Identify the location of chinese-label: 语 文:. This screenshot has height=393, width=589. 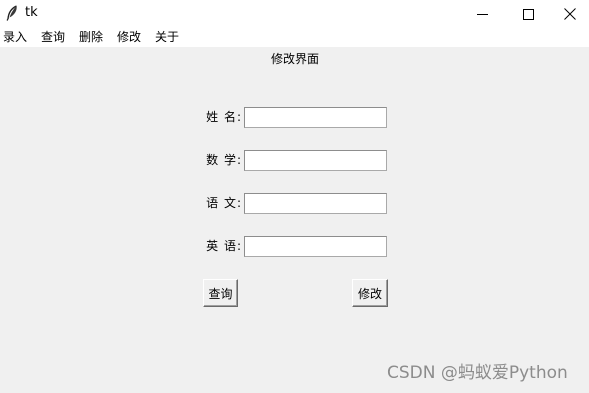
(224, 203).